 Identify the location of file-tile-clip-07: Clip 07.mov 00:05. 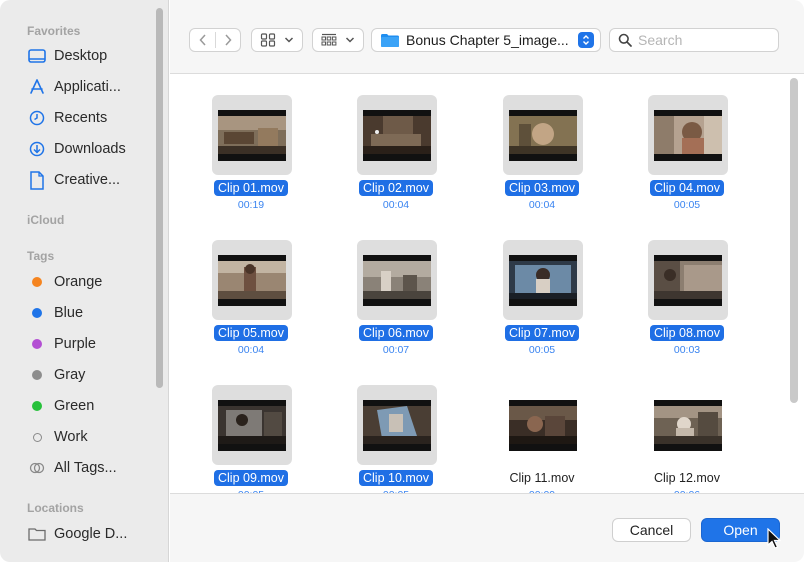
(542, 288).